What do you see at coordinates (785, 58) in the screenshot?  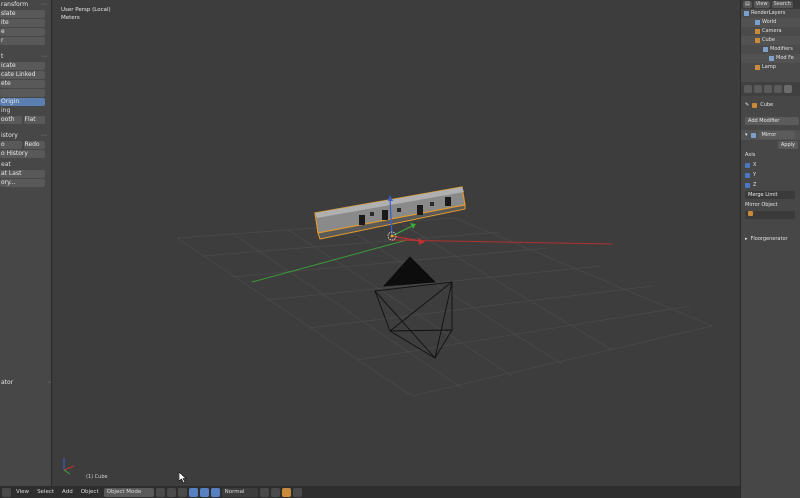 I see `outliner-row-label: Mod Fe` at bounding box center [785, 58].